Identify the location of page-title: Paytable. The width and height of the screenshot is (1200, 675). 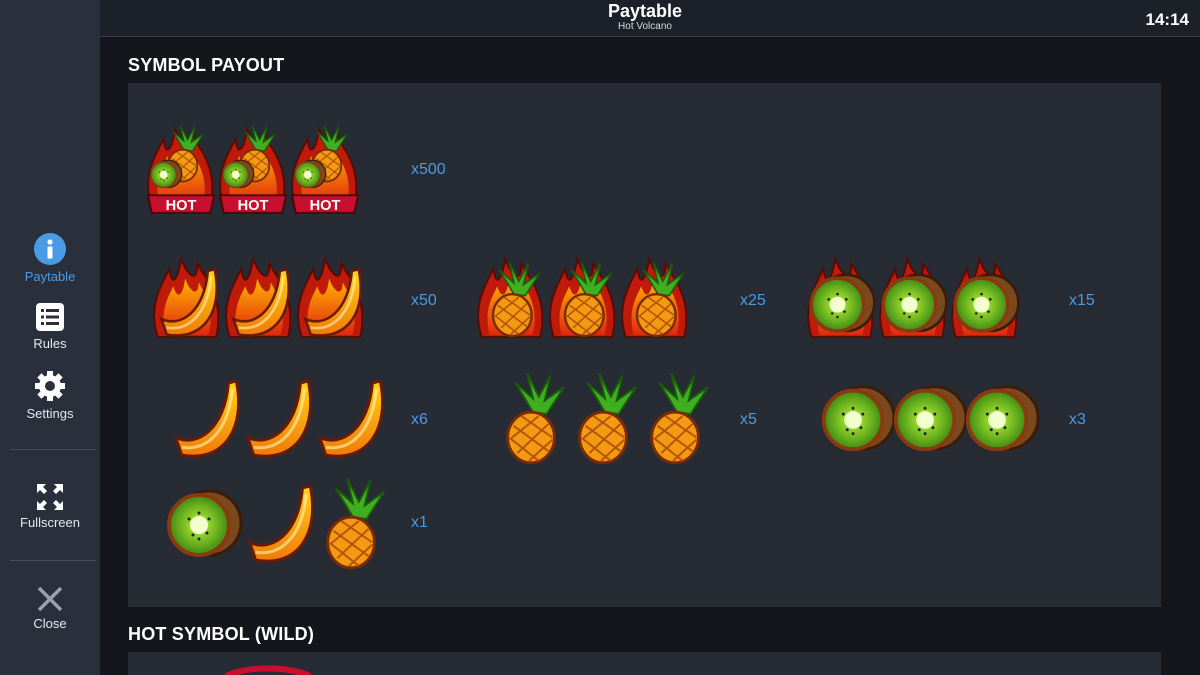
(645, 11).